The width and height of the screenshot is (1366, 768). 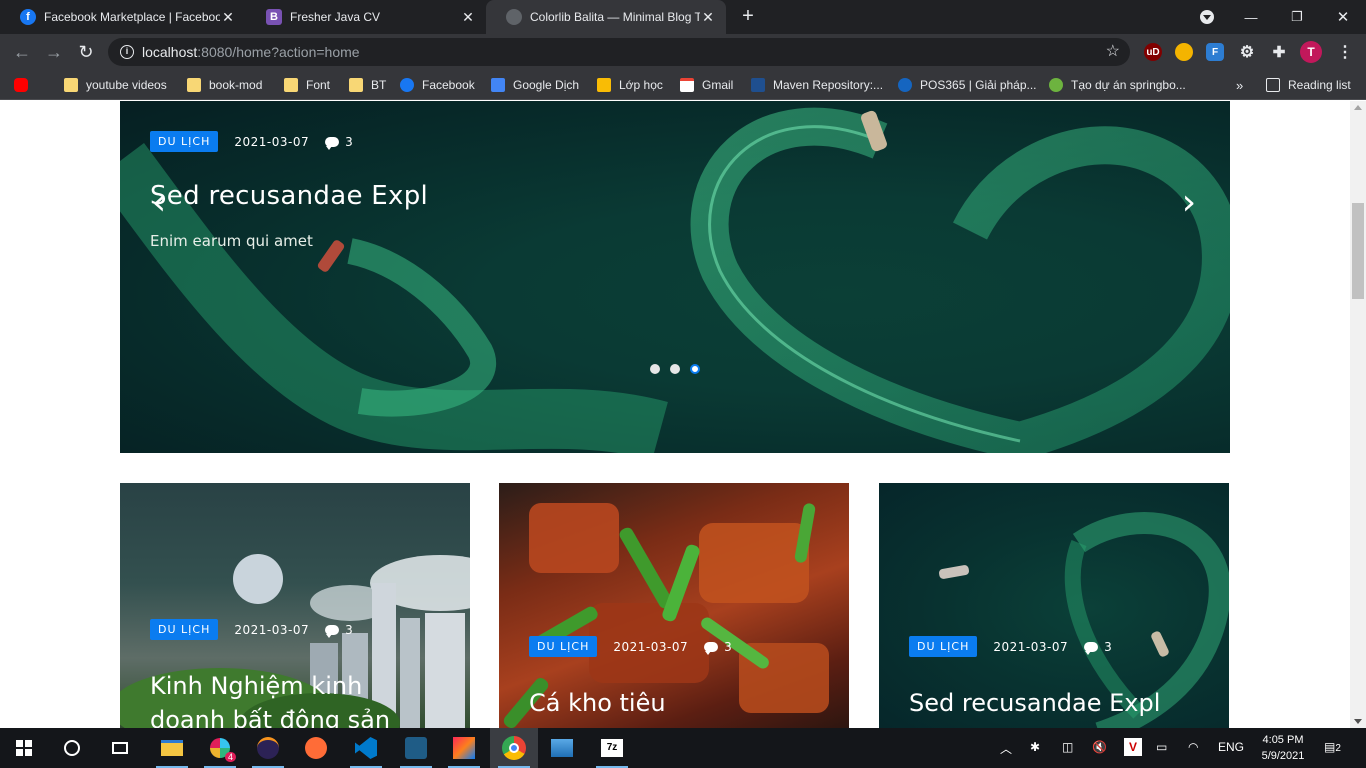 What do you see at coordinates (604, 85) in the screenshot?
I see `classroom-icon` at bounding box center [604, 85].